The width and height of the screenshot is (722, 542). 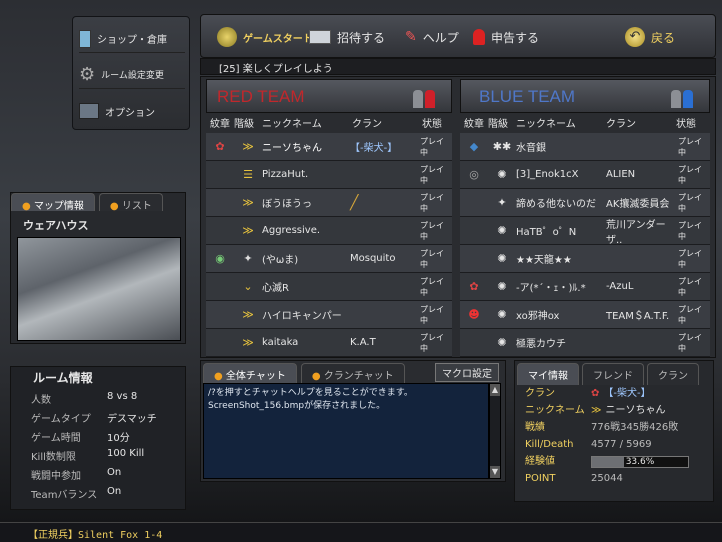 I want to click on table-row: ◆ ✱✱ 水音銀 プレイ中, so click(x=585, y=147).